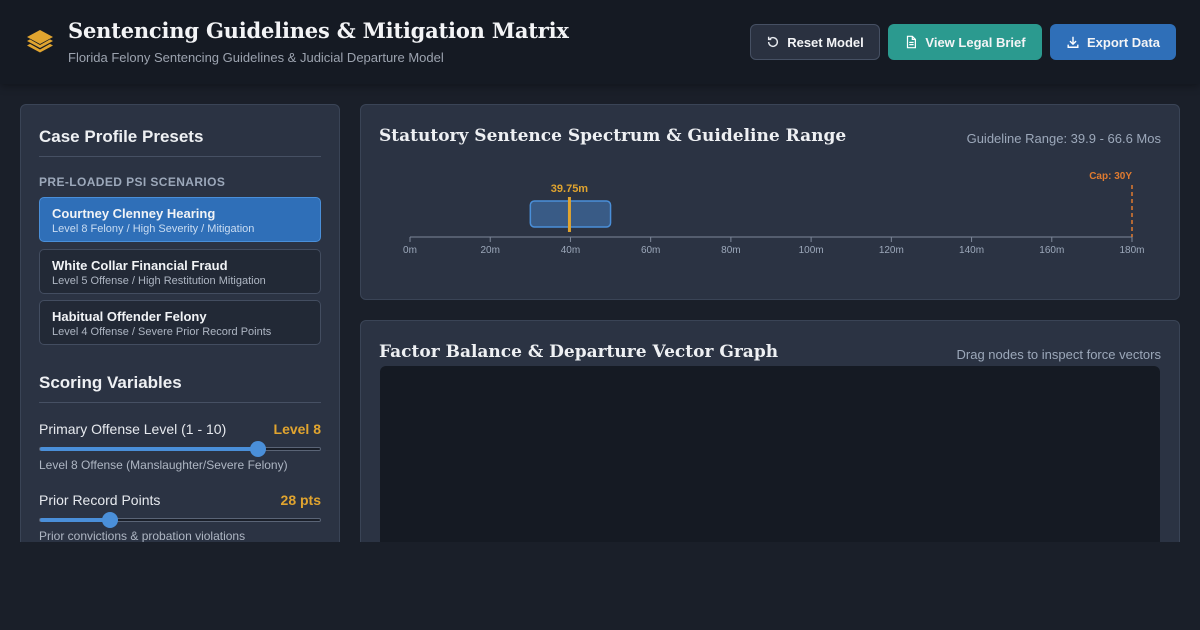 The width and height of the screenshot is (1200, 630). Describe the element at coordinates (730, 250) in the screenshot. I see `tick-label: 80m` at that location.